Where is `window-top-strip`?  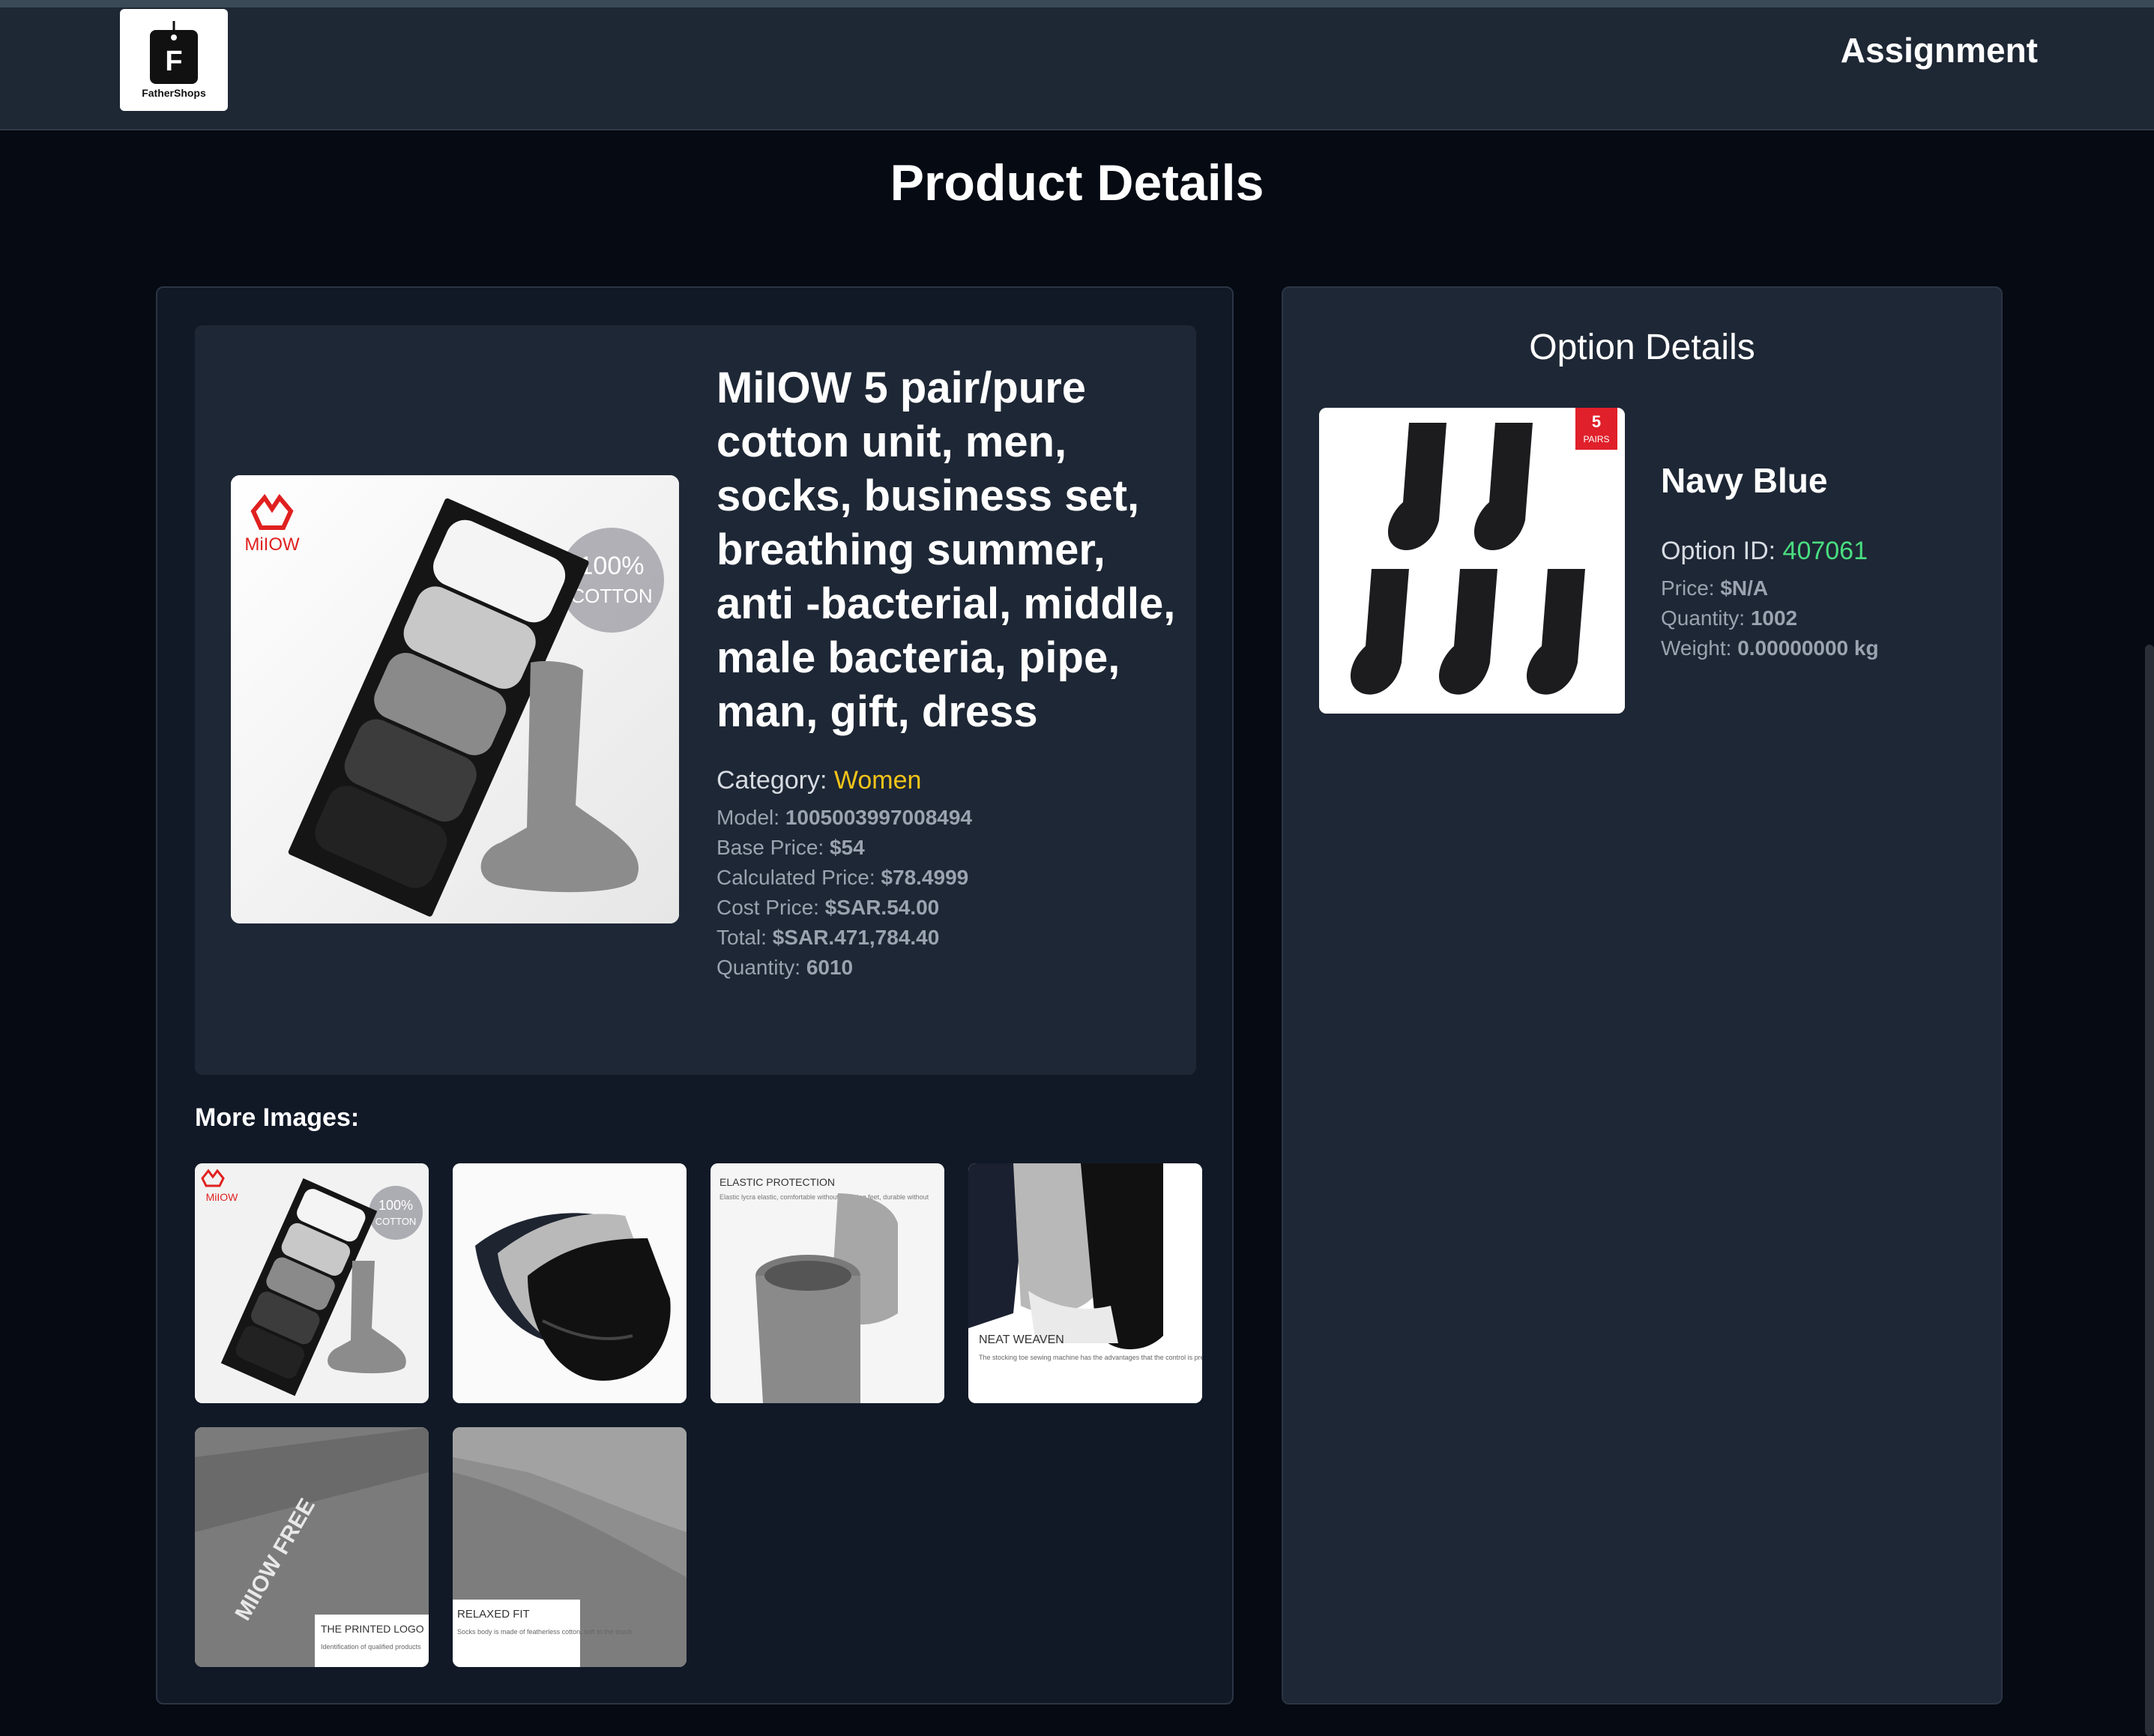 window-top-strip is located at coordinates (1077, 4).